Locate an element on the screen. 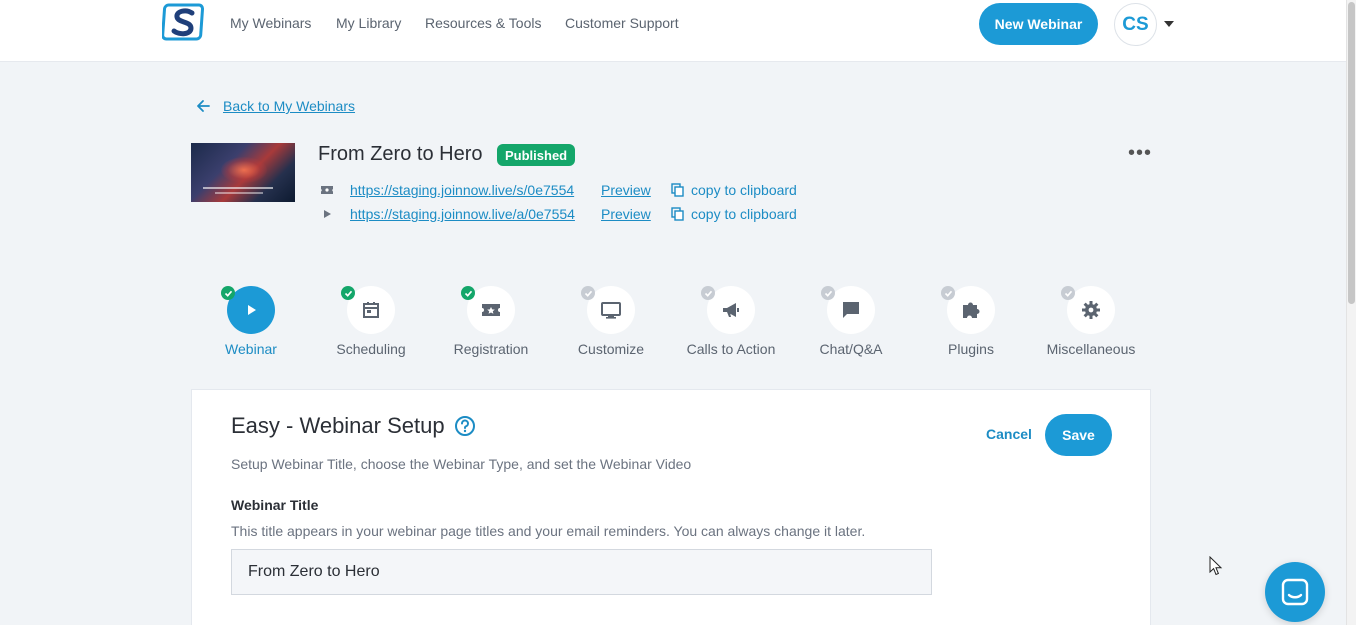  chevron-down-icon is located at coordinates (1169, 24).